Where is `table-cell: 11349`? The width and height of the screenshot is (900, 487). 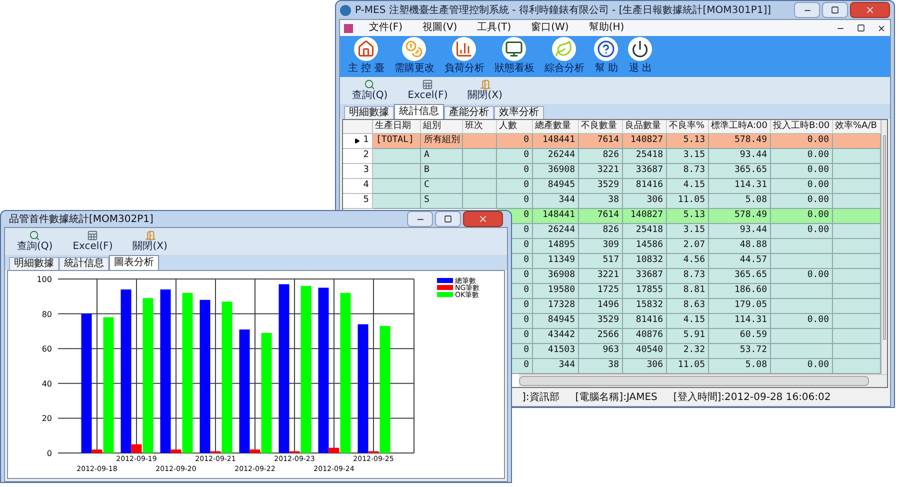
table-cell: 11349 is located at coordinates (556, 261).